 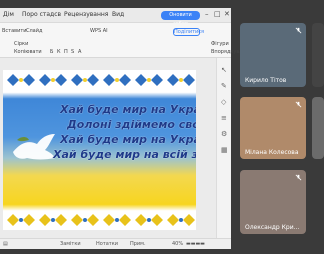 What do you see at coordinates (273, 55) in the screenshot?
I see `participant-tile-1: Кирило Тітов` at bounding box center [273, 55].